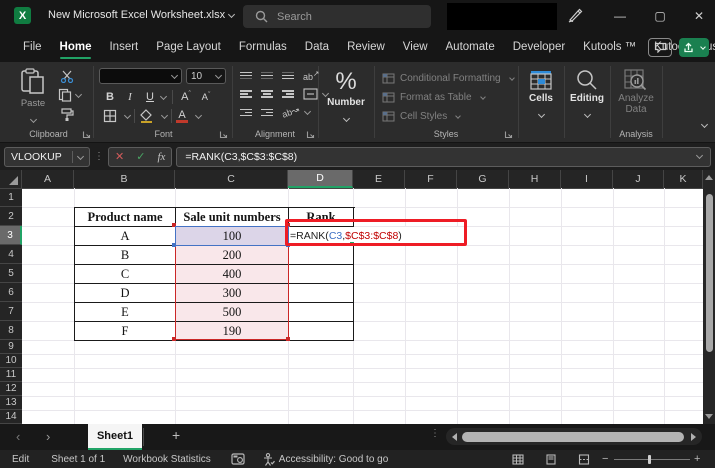 Image resolution: width=715 pixels, height=468 pixels. I want to click on row-header-14: 14, so click(11, 417).